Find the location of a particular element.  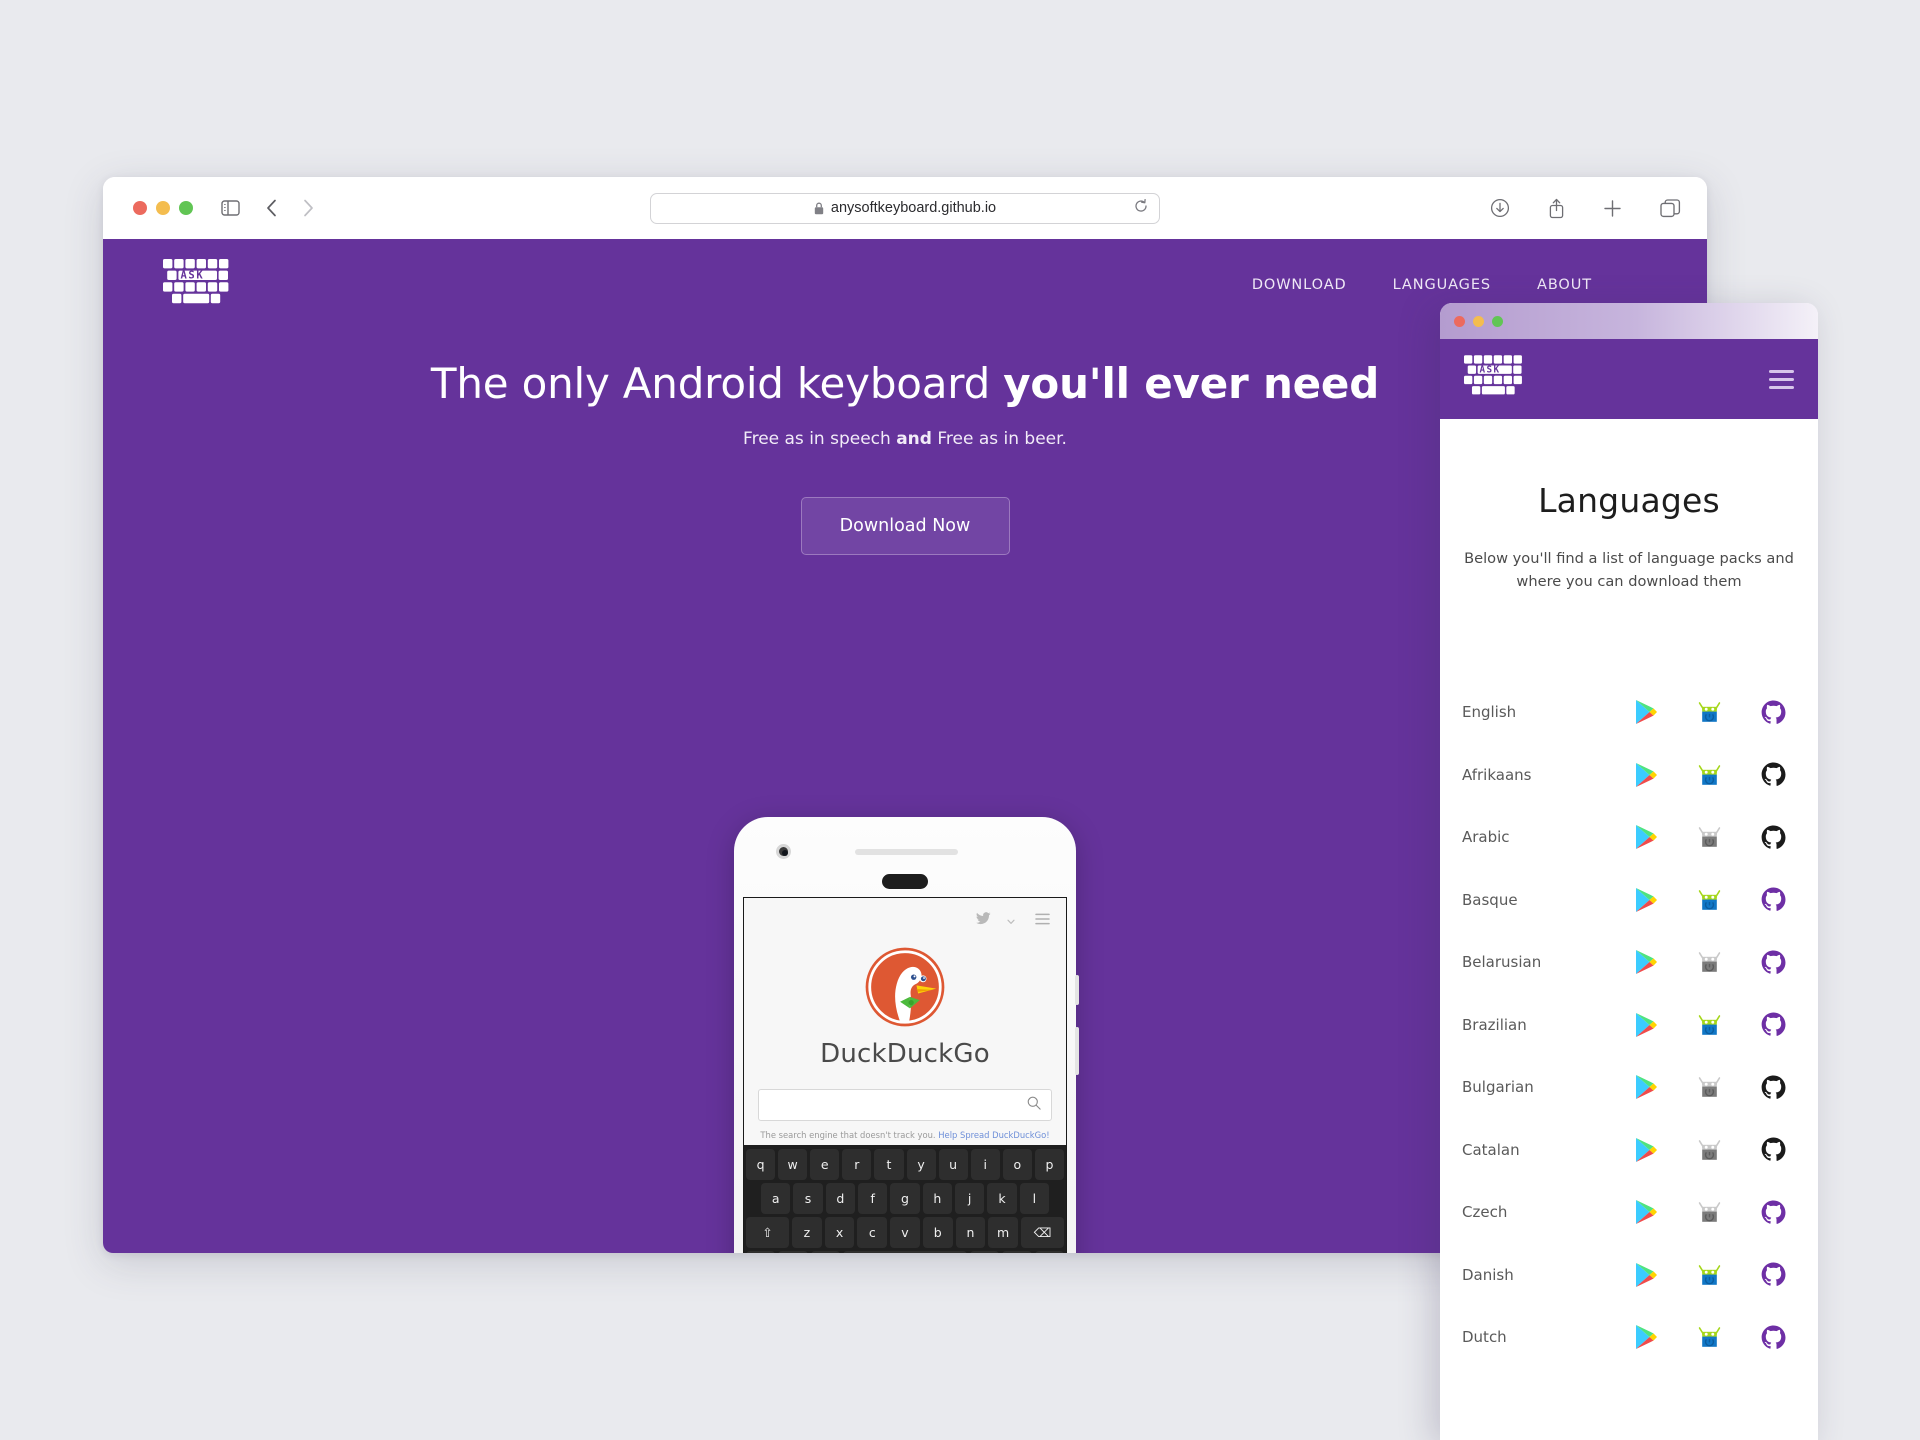

key-h: h is located at coordinates (937, 1198).